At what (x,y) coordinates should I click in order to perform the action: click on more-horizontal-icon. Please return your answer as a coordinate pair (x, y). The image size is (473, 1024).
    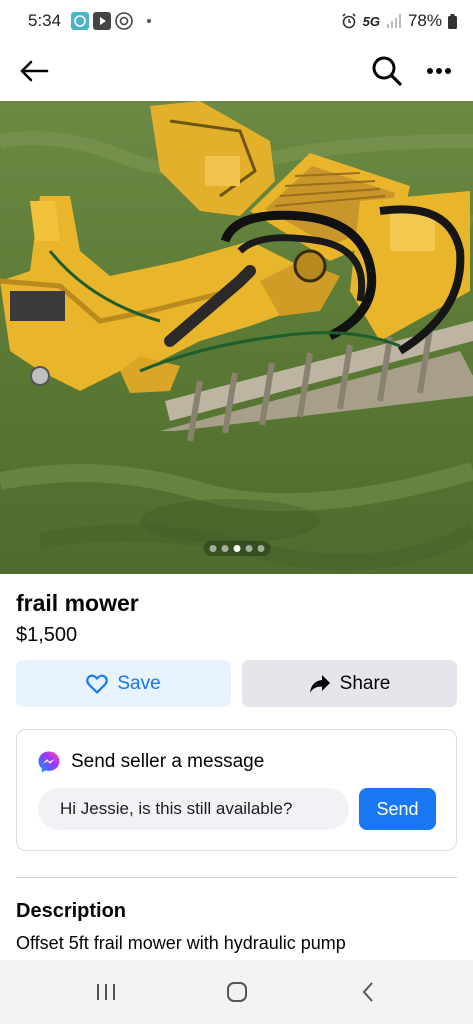
    Looking at the image, I should click on (439, 71).